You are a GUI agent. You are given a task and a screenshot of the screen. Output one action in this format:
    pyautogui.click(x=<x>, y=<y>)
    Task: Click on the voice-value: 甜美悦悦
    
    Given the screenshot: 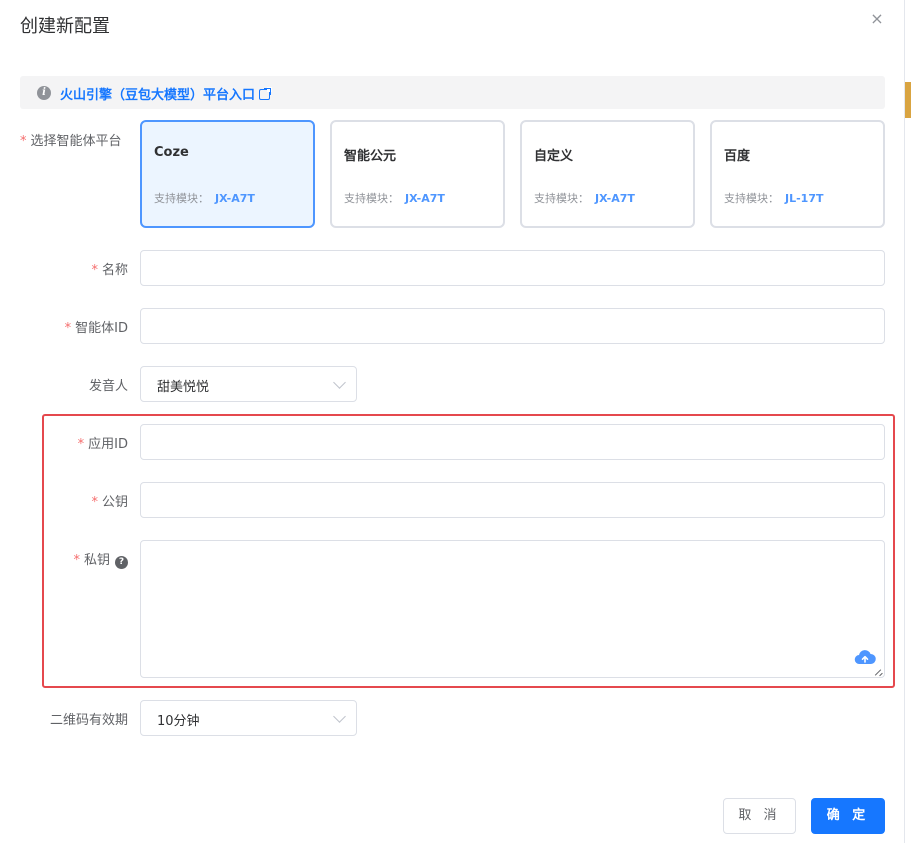 What is the action you would take?
    pyautogui.click(x=183, y=387)
    